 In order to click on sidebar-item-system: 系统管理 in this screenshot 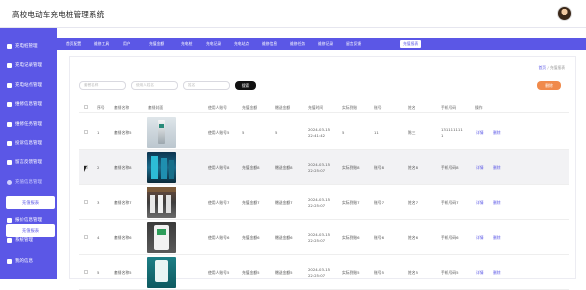, I will do `click(28, 240)`.